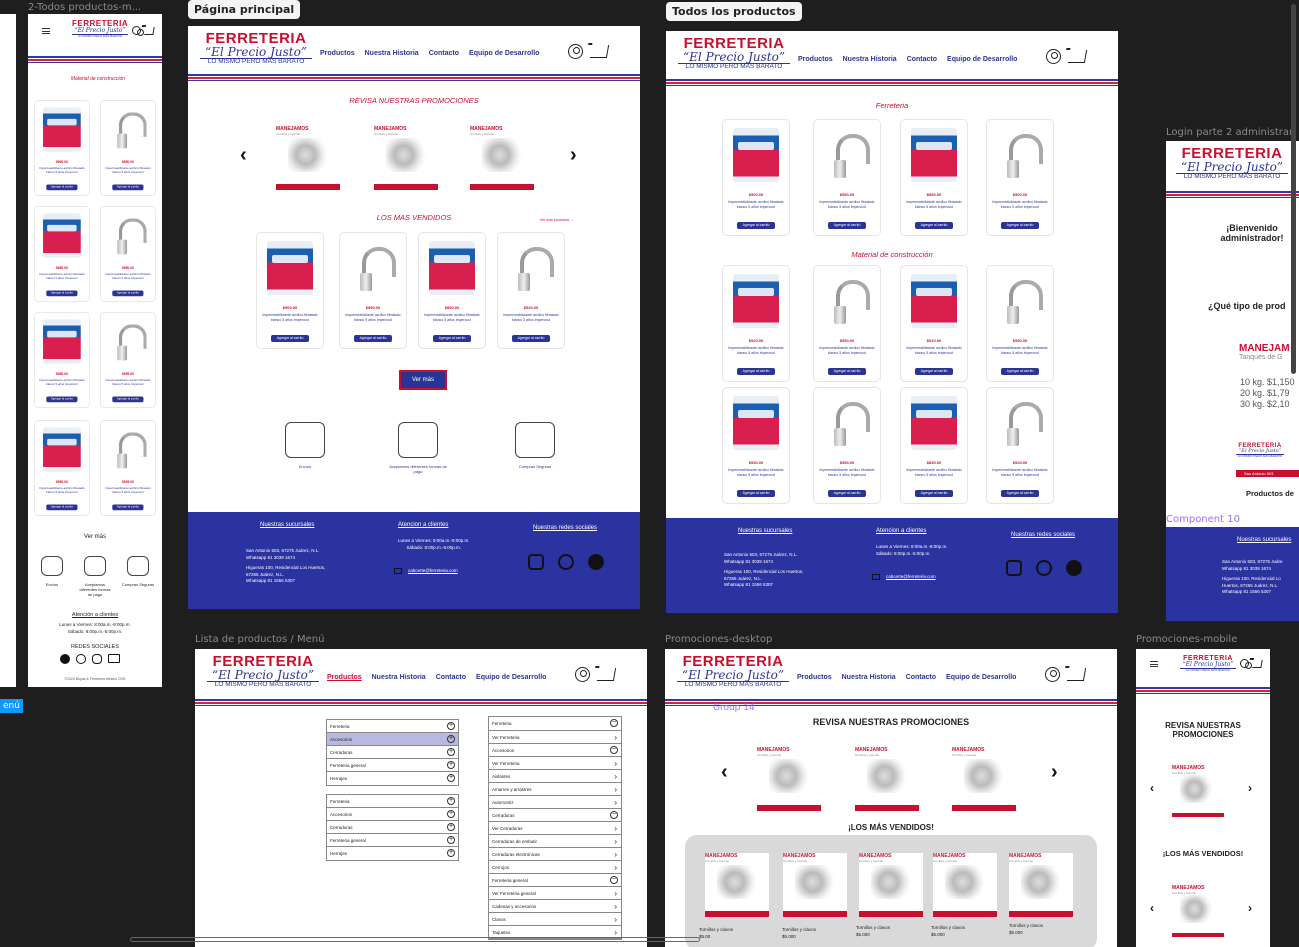  Describe the element at coordinates (555, 815) in the screenshot. I see `menu-item: Cerraduras −` at that location.